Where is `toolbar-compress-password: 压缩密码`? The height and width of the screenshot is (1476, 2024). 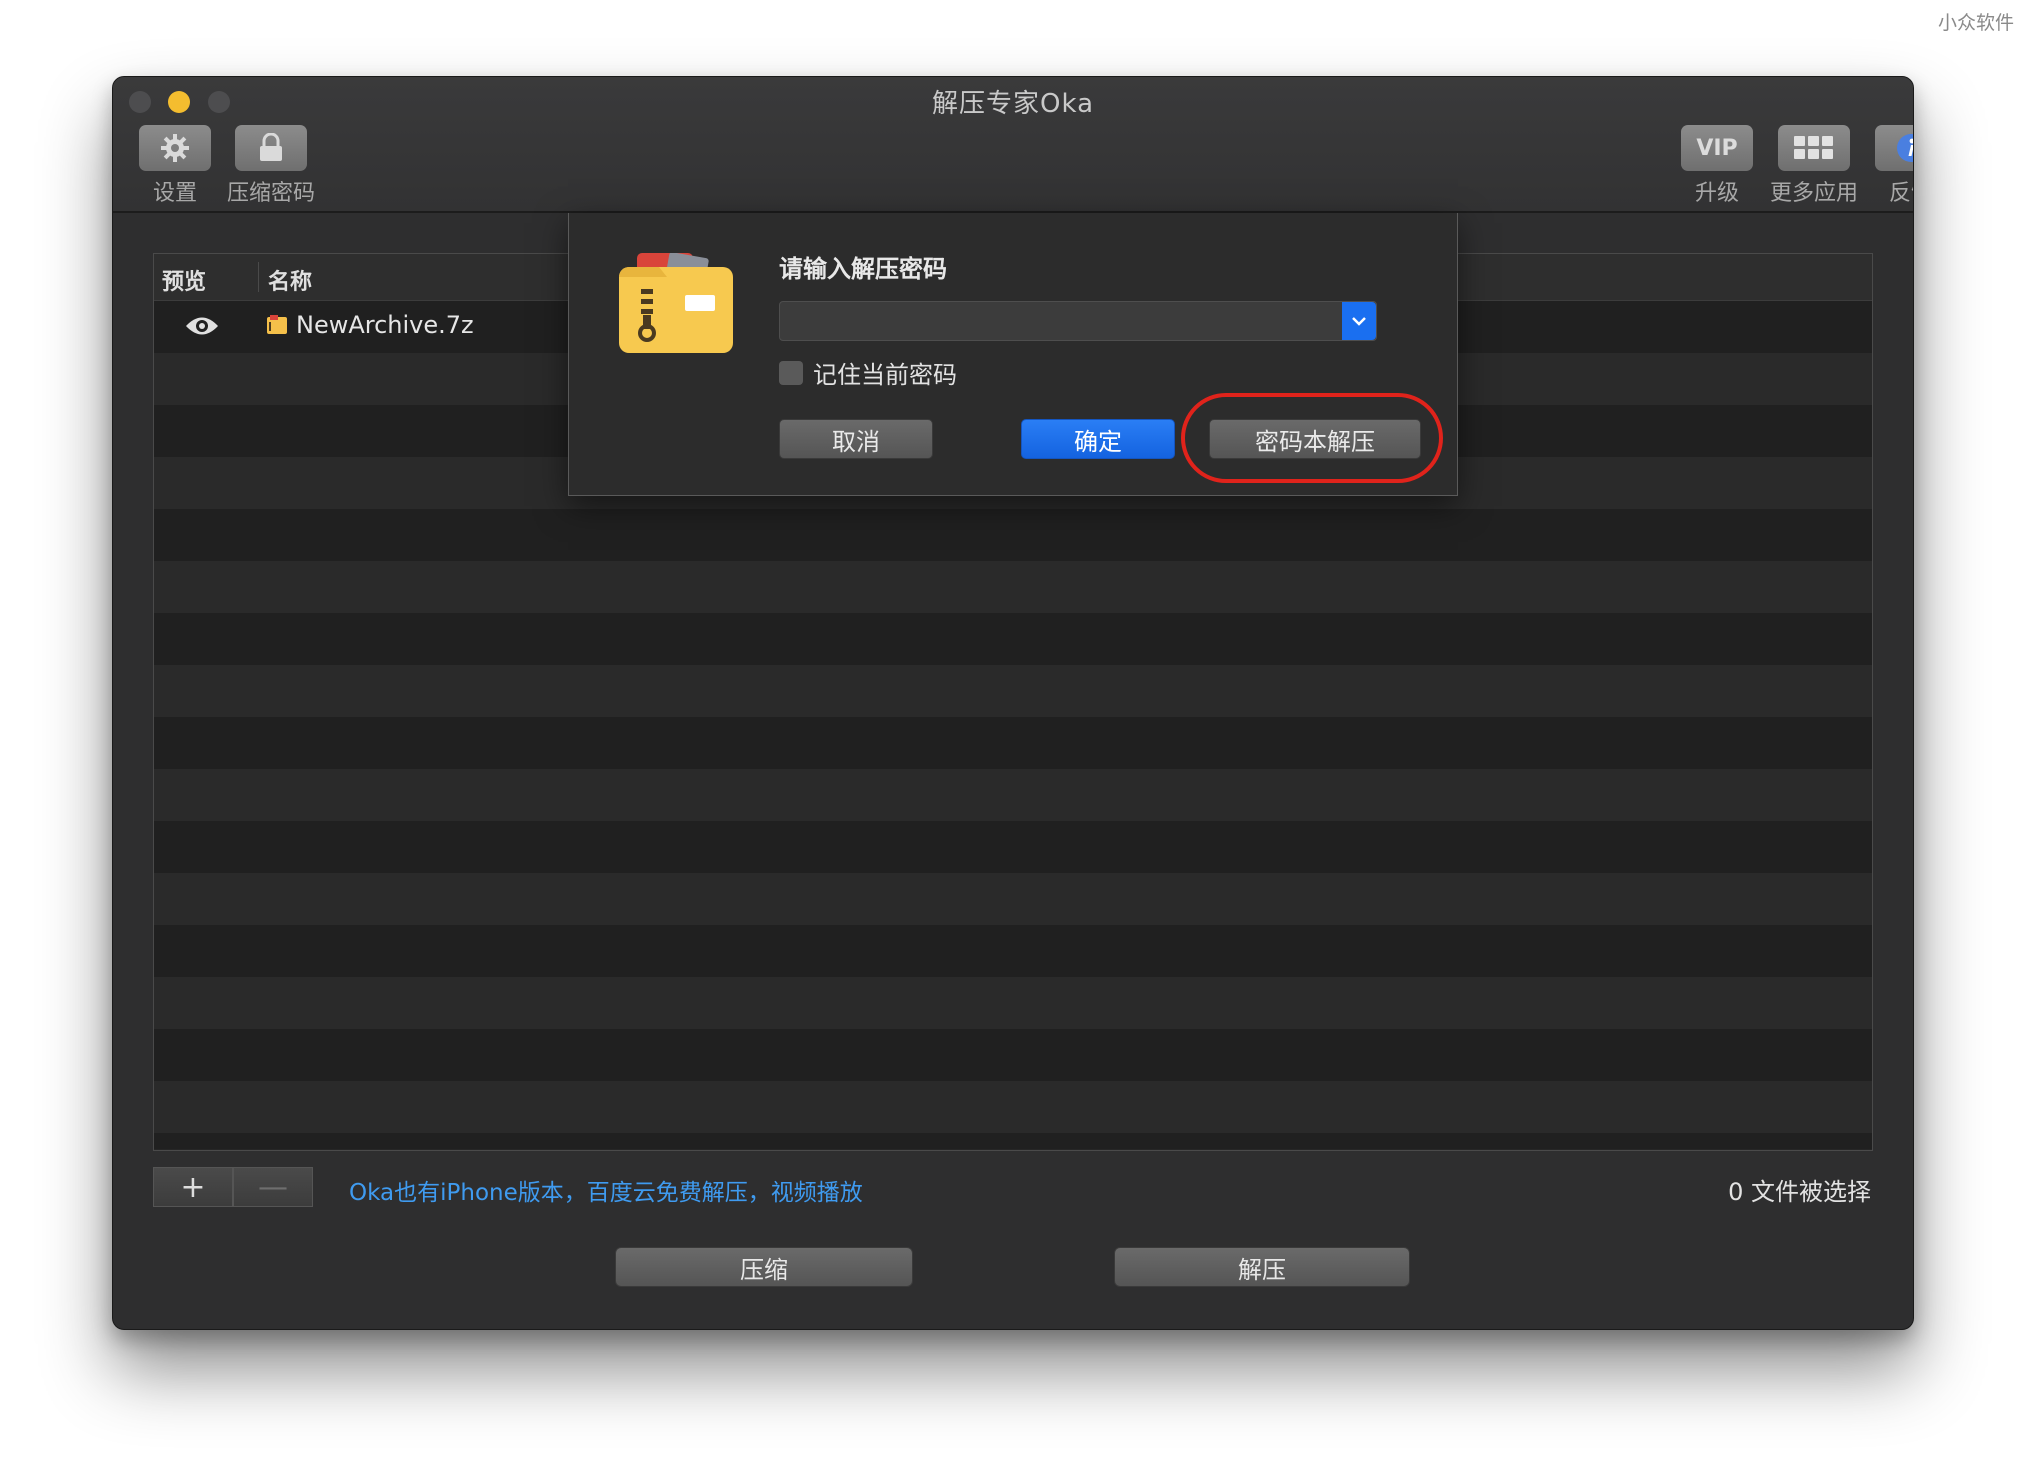
toolbar-compress-password: 压缩密码 is located at coordinates (271, 166).